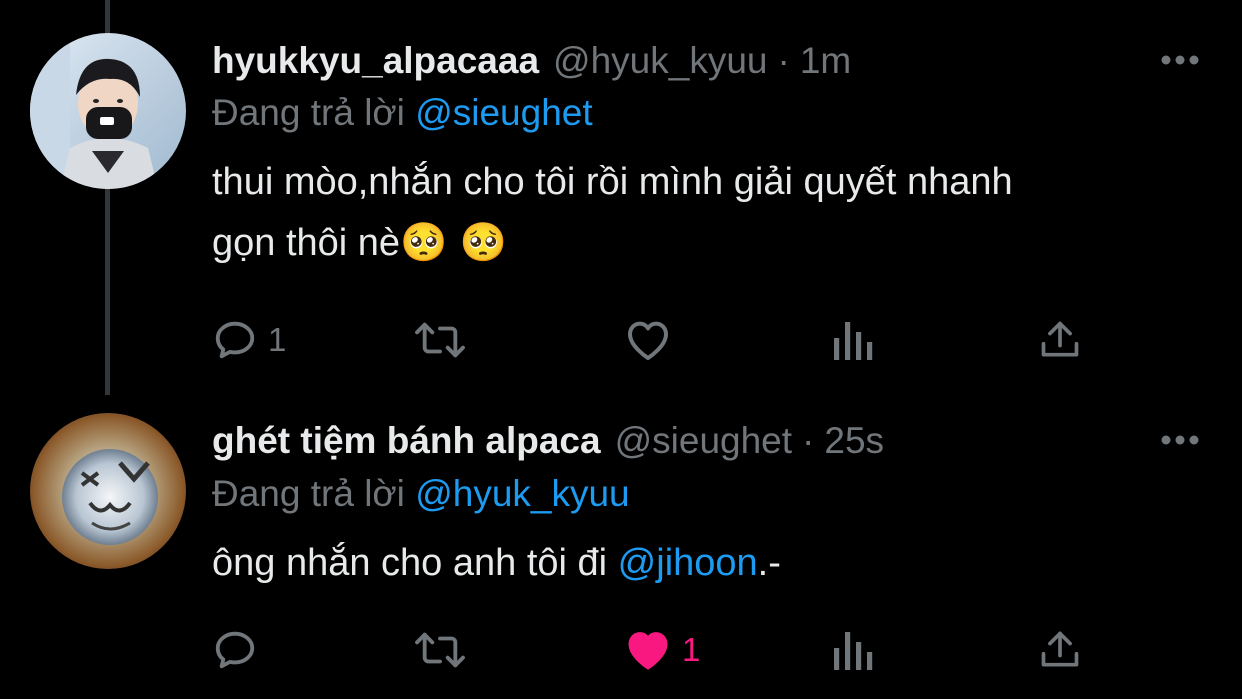  What do you see at coordinates (703, 441) in the screenshot?
I see `username-handle: @sieughet` at bounding box center [703, 441].